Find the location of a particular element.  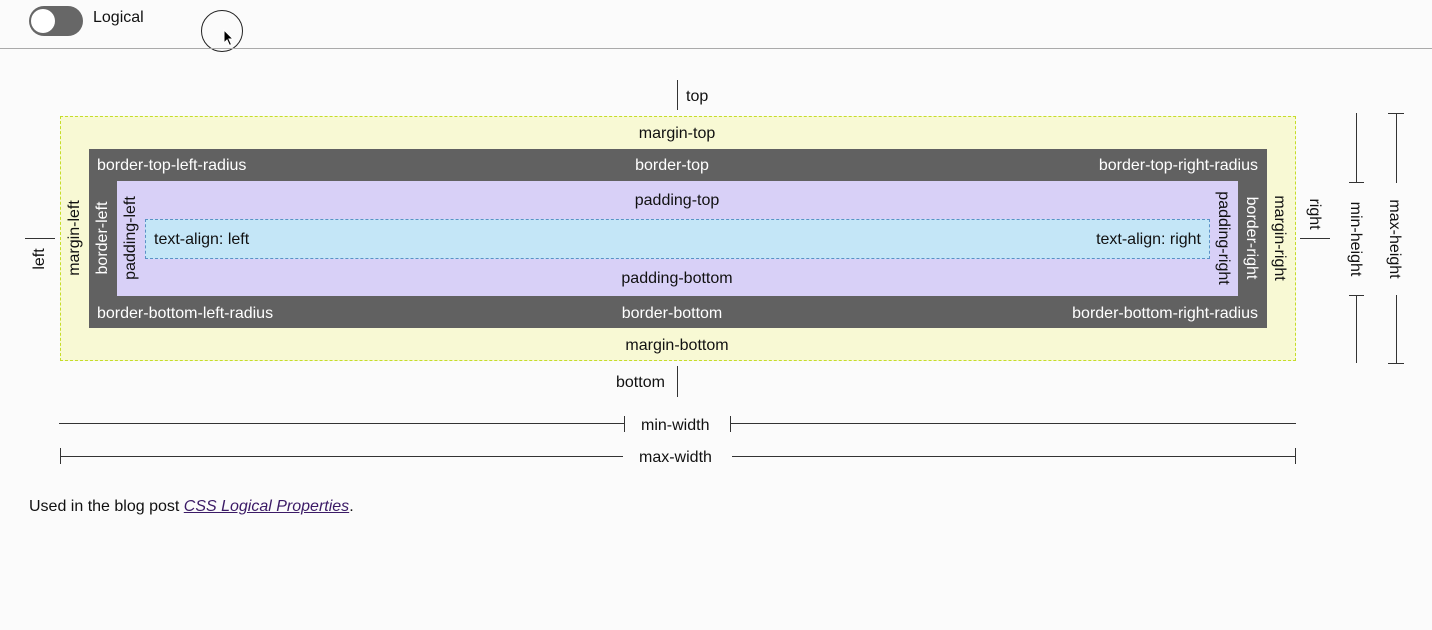

min-height-tick-top is located at coordinates (1356, 182).